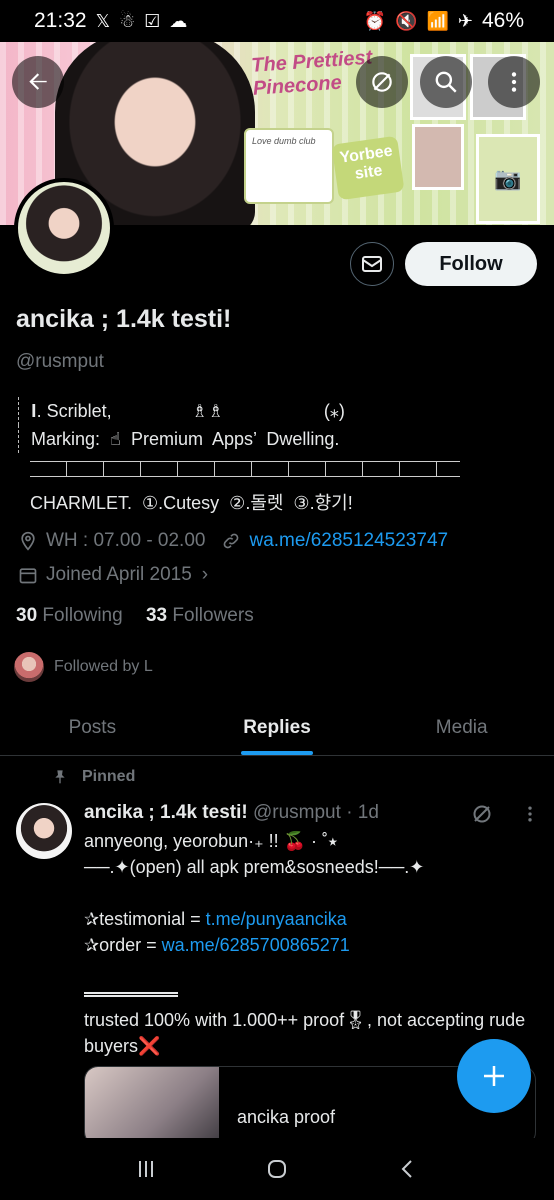 The height and width of the screenshot is (1200, 554). I want to click on status-time: 21:32, so click(60, 20).